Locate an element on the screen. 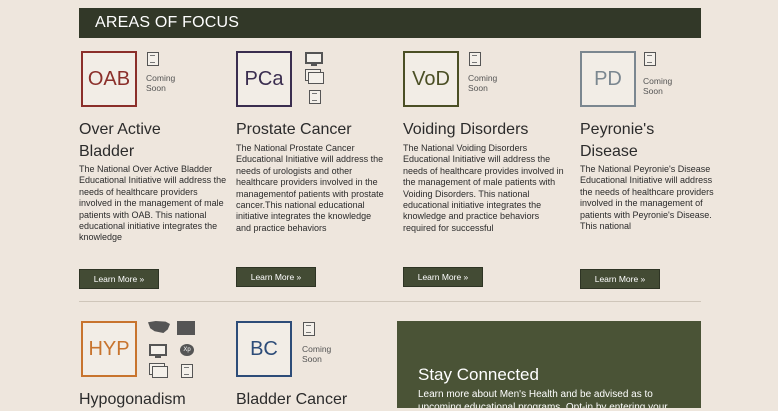 Image resolution: width=778 pixels, height=411 pixels. oab-logo: OAB is located at coordinates (109, 79).